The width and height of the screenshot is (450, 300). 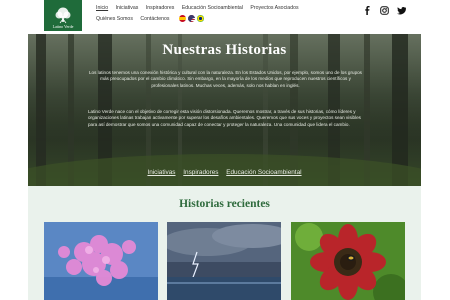 What do you see at coordinates (63, 26) in the screenshot?
I see `logo-text: Latino Verde` at bounding box center [63, 26].